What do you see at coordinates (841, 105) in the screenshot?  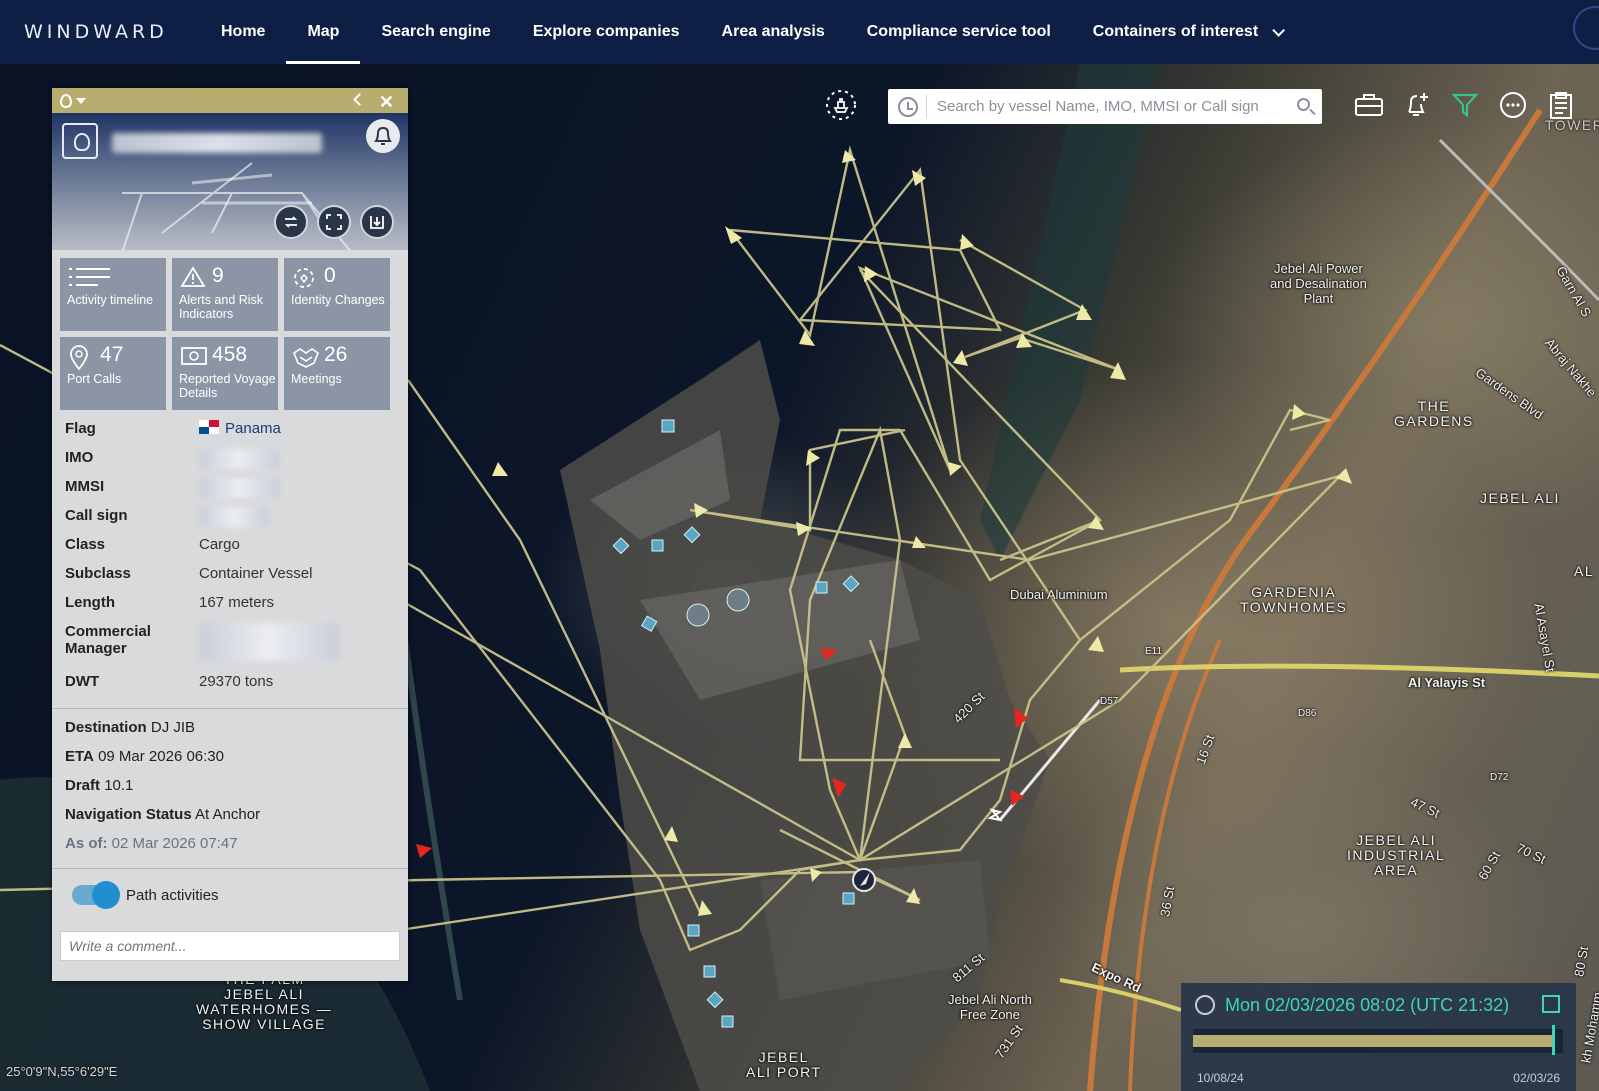 I see `vessel-lock-button` at bounding box center [841, 105].